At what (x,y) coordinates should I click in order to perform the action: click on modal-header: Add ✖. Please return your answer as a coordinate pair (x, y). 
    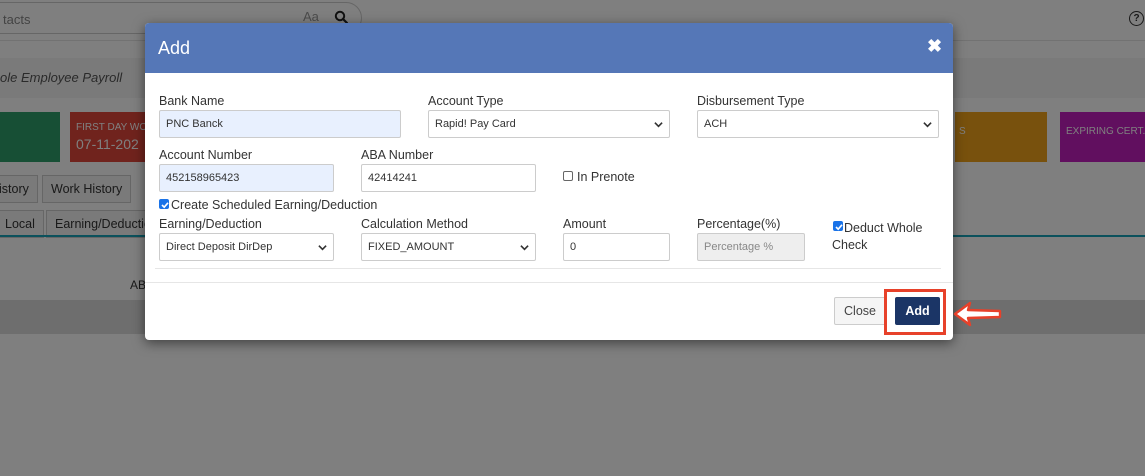
    Looking at the image, I should click on (549, 48).